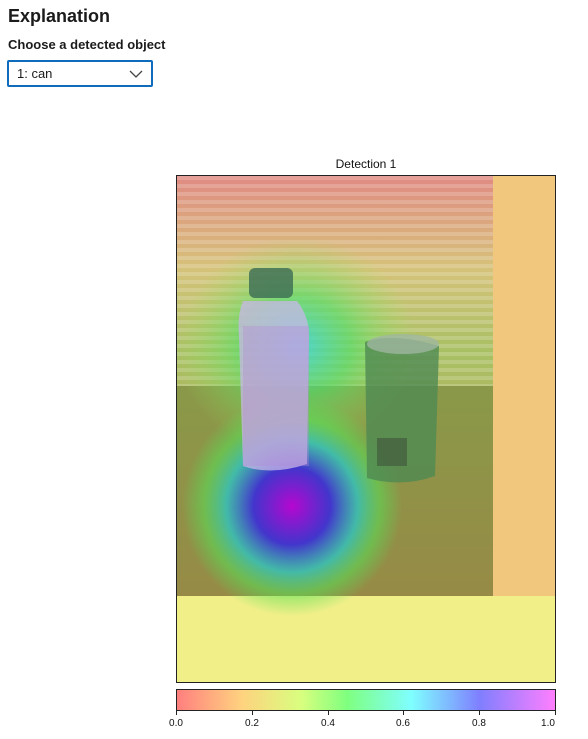 The width and height of the screenshot is (588, 739). What do you see at coordinates (80, 73) in the screenshot?
I see `detected-object-dropdown: 1: can` at bounding box center [80, 73].